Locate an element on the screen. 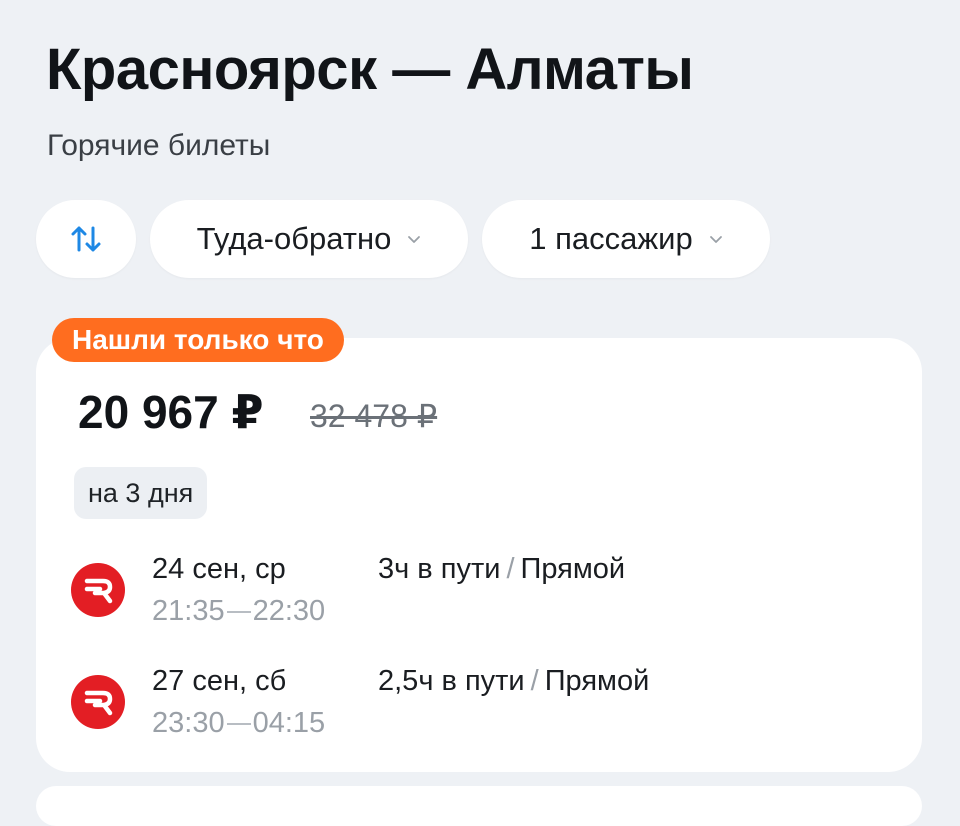  page-subtitle: Горячие билеты is located at coordinates (159, 145).